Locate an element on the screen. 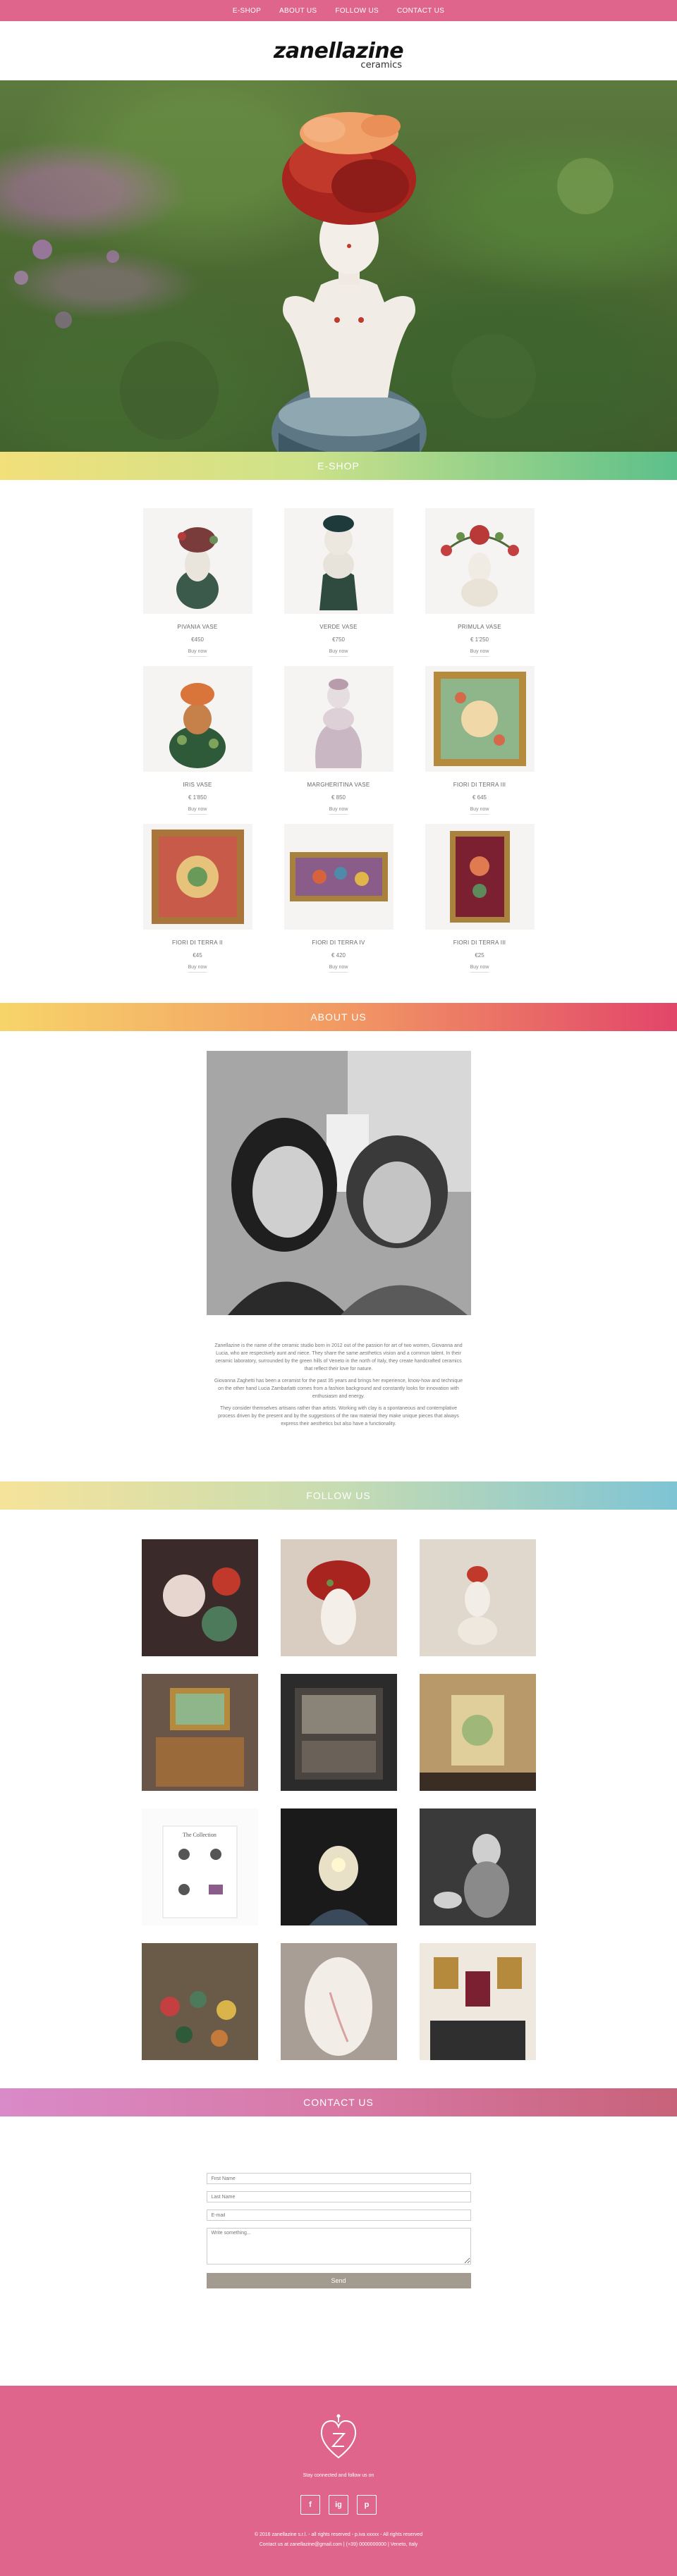 The width and height of the screenshot is (677, 2576). heart-logo-icon is located at coordinates (338, 2438).